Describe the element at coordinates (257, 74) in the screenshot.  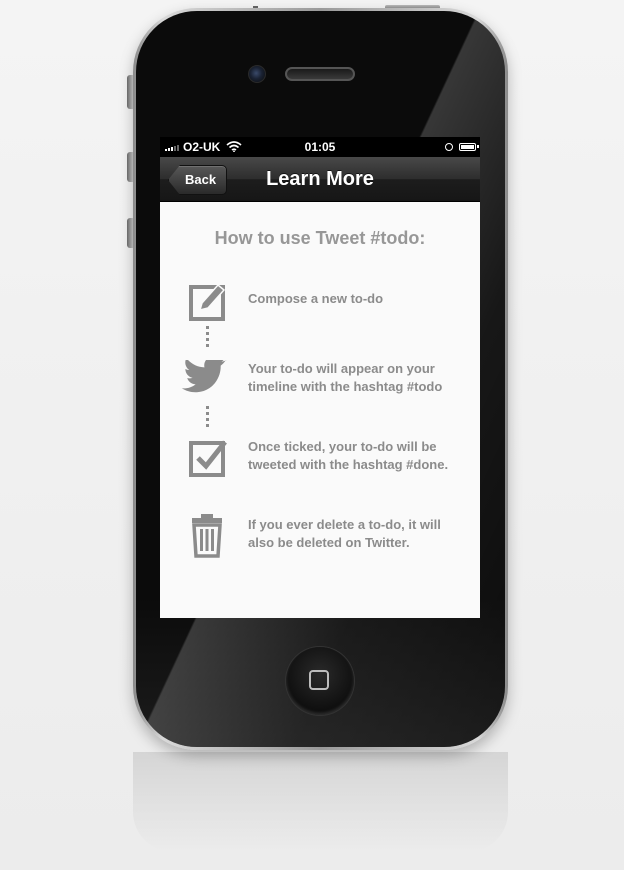
I see `front-camera` at that location.